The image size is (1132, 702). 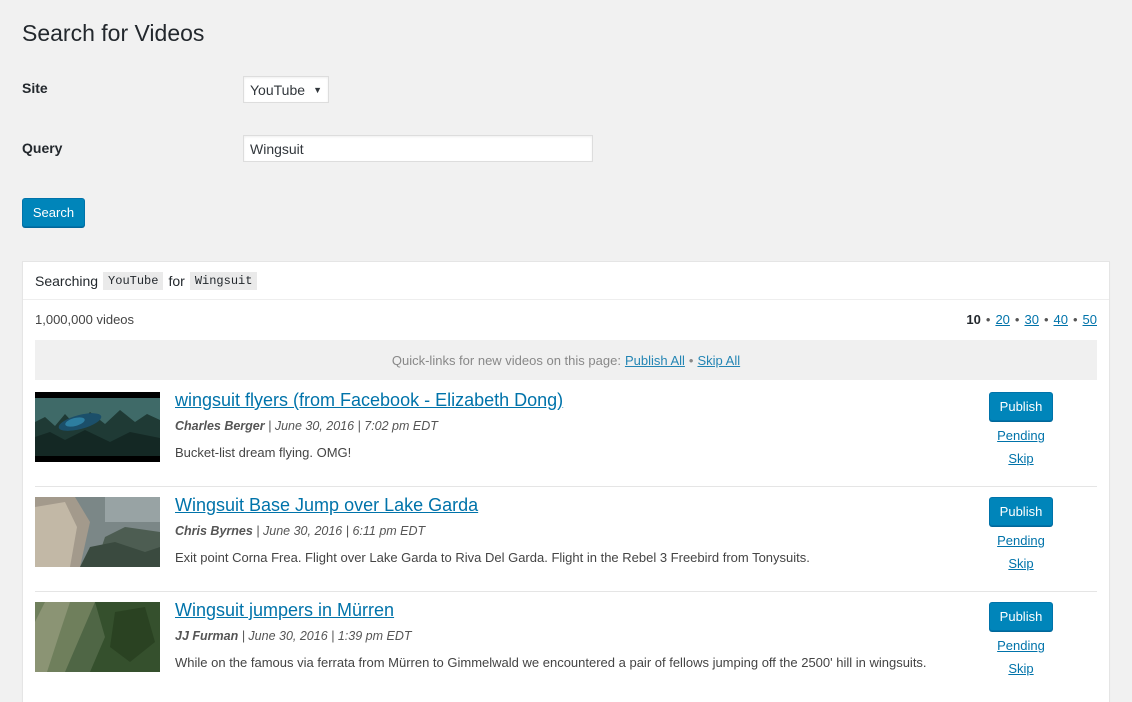 I want to click on per-page-30: 30, so click(x=1031, y=319).